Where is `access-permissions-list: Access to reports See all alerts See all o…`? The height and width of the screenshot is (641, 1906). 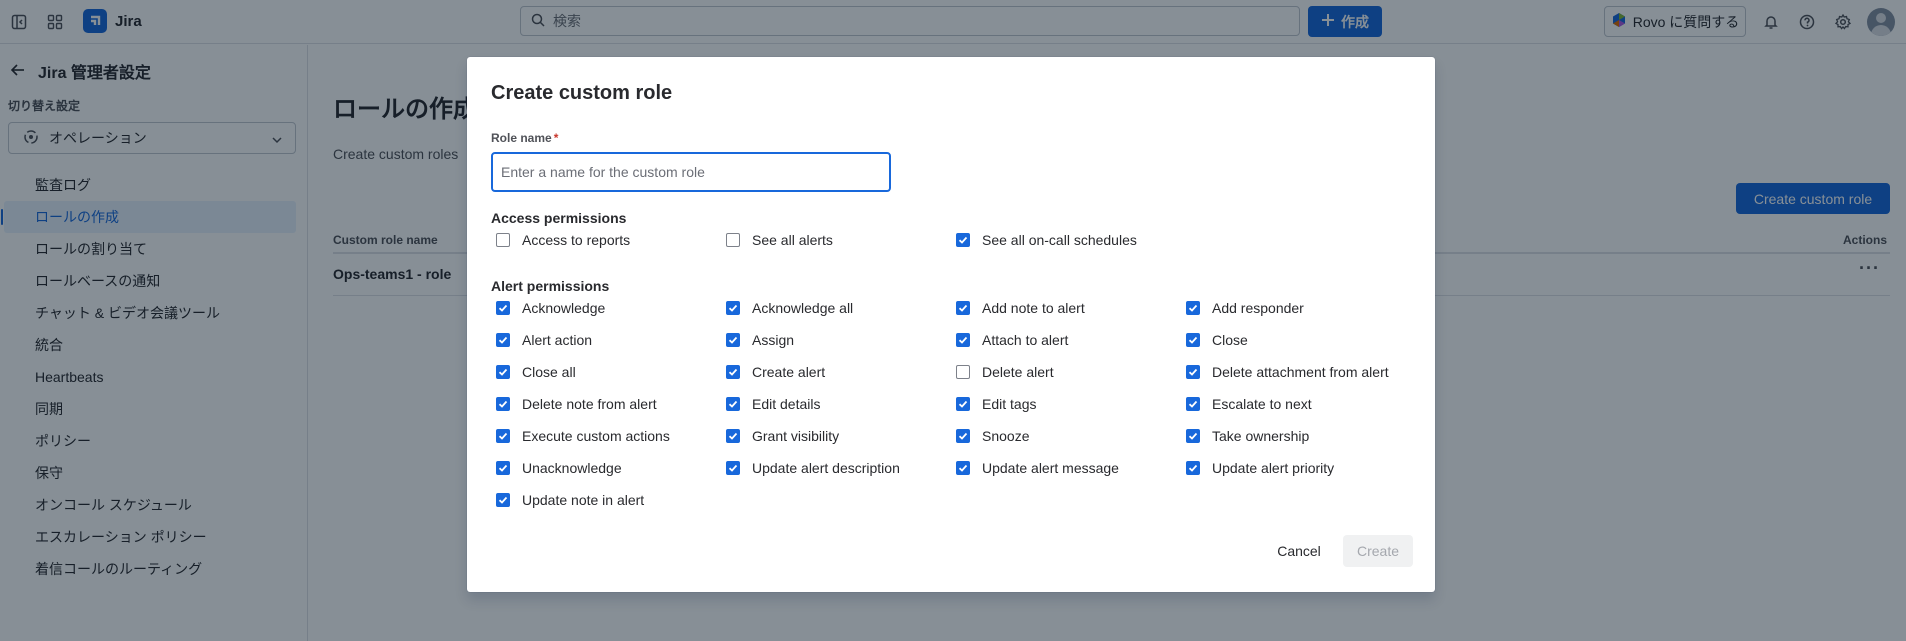 access-permissions-list: Access to reports See all alerts See all o… is located at coordinates (956, 240).